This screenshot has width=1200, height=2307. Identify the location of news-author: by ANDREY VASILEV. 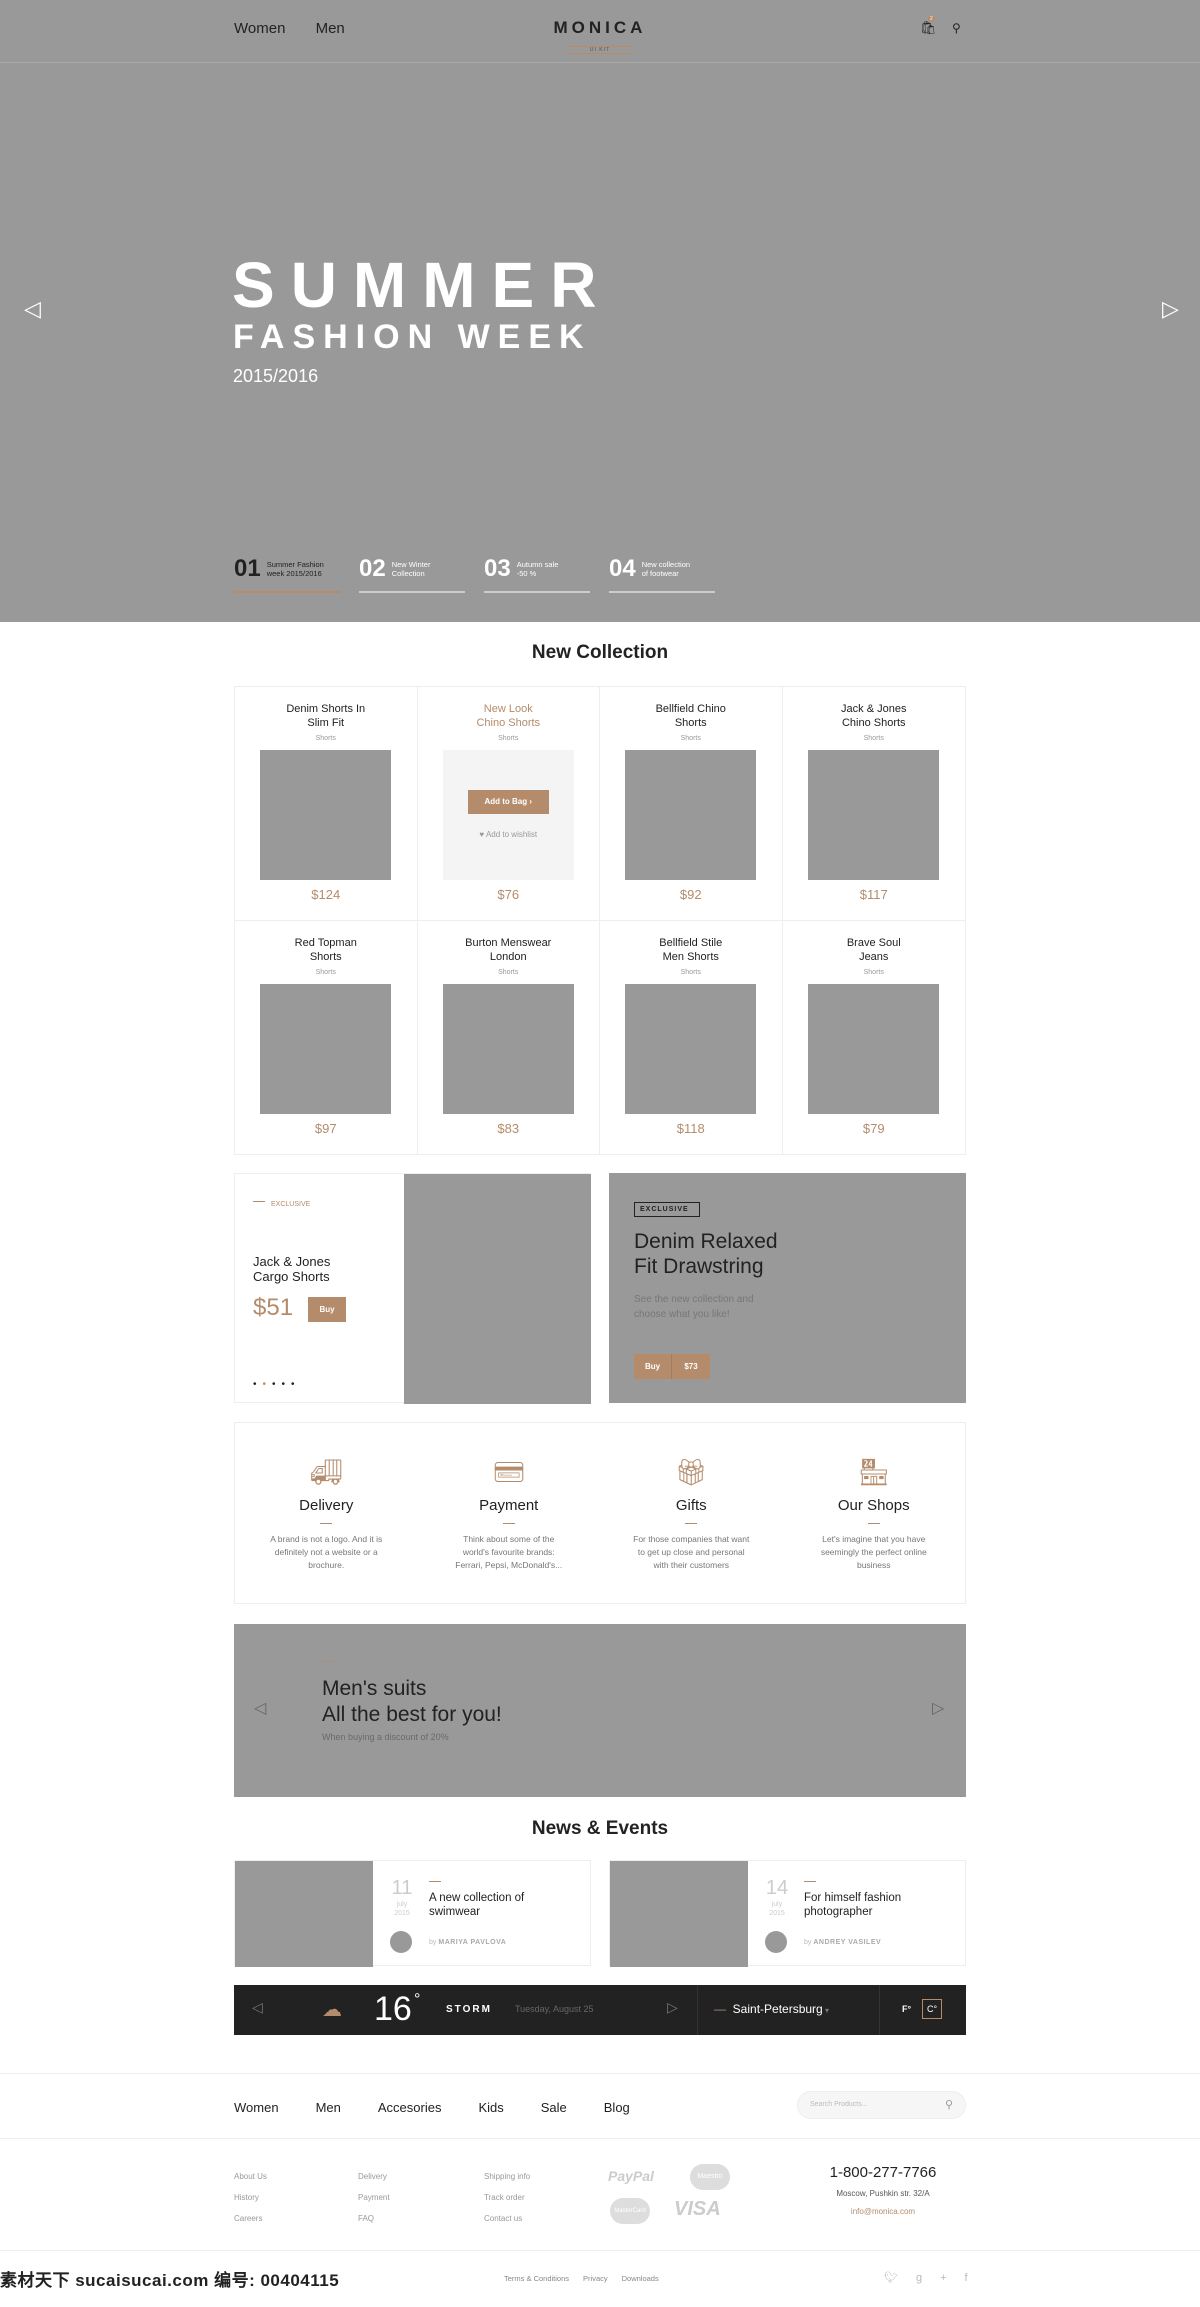
(842, 1942).